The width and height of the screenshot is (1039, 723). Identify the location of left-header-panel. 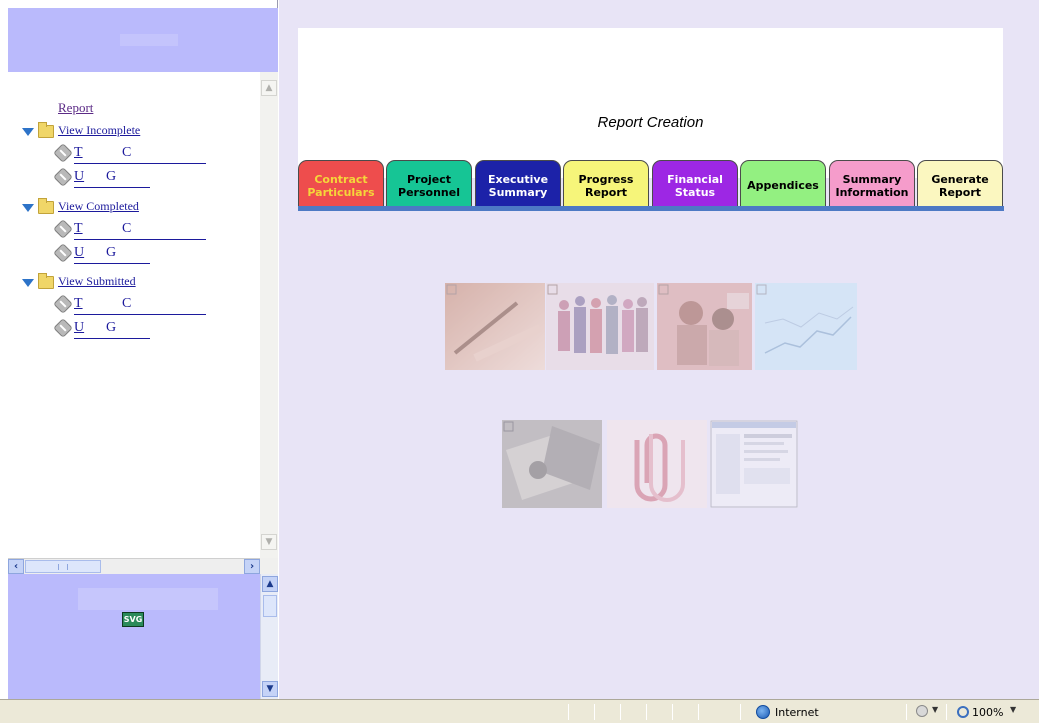
(143, 40).